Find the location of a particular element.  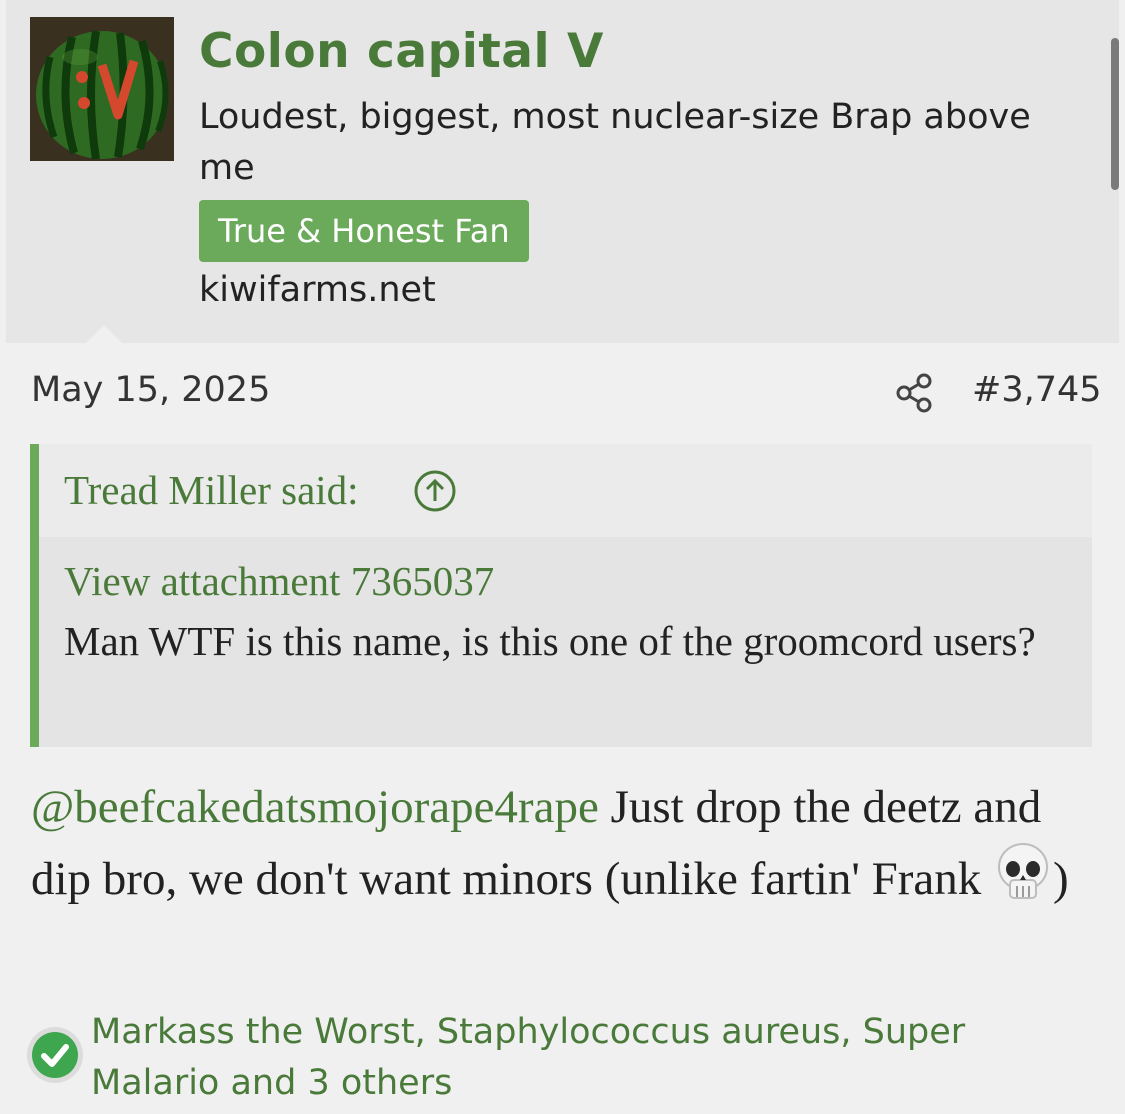

user-mention: @beefcakedatsmojorape4rape is located at coordinates (315, 807).